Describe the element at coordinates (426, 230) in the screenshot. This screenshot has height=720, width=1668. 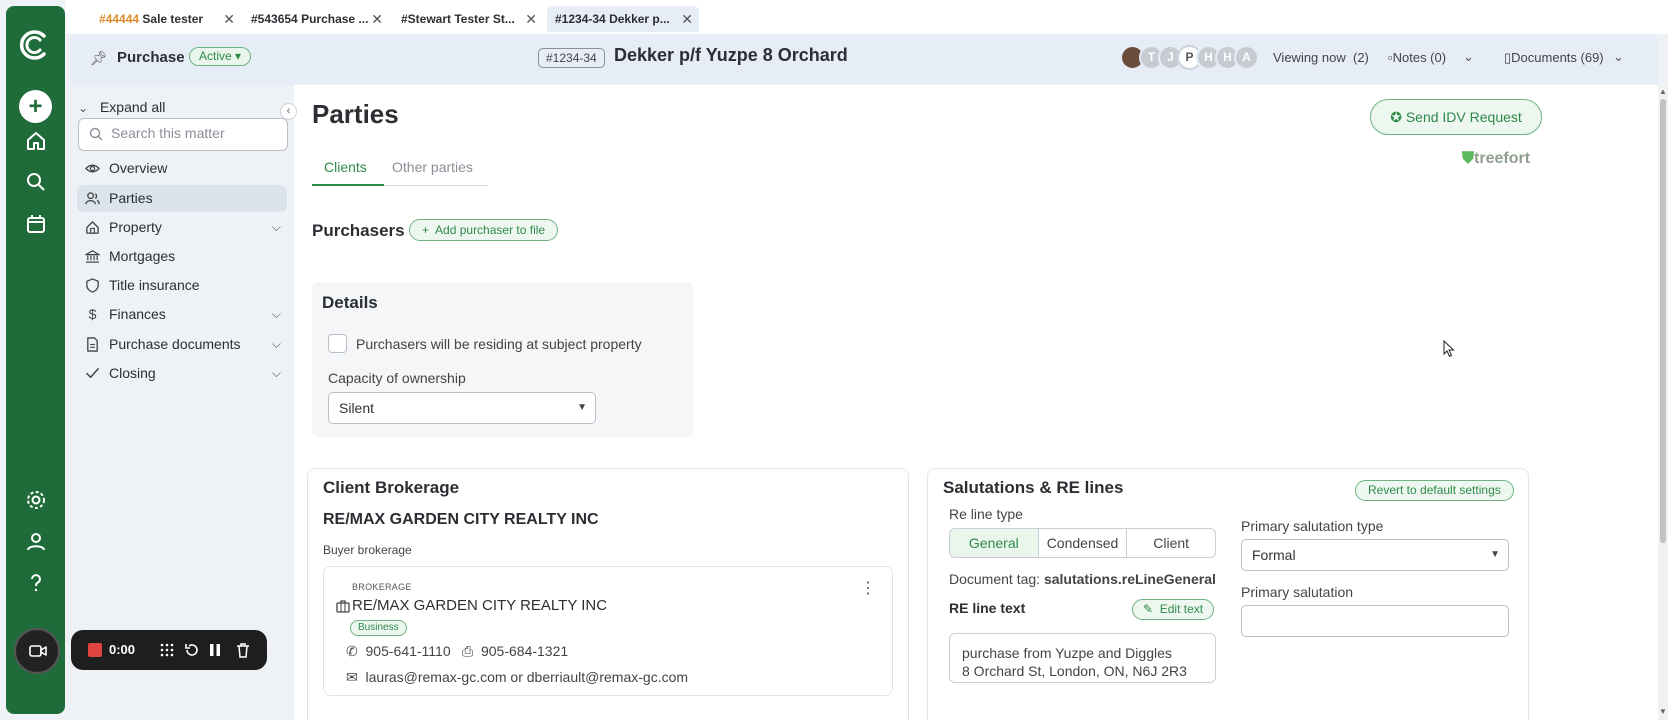
I see `plus-icon: +` at that location.